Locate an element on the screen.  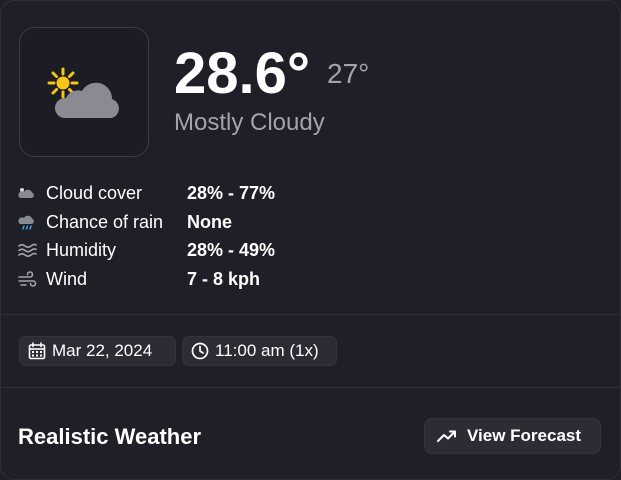
current-temperature: 28.6° is located at coordinates (242, 73).